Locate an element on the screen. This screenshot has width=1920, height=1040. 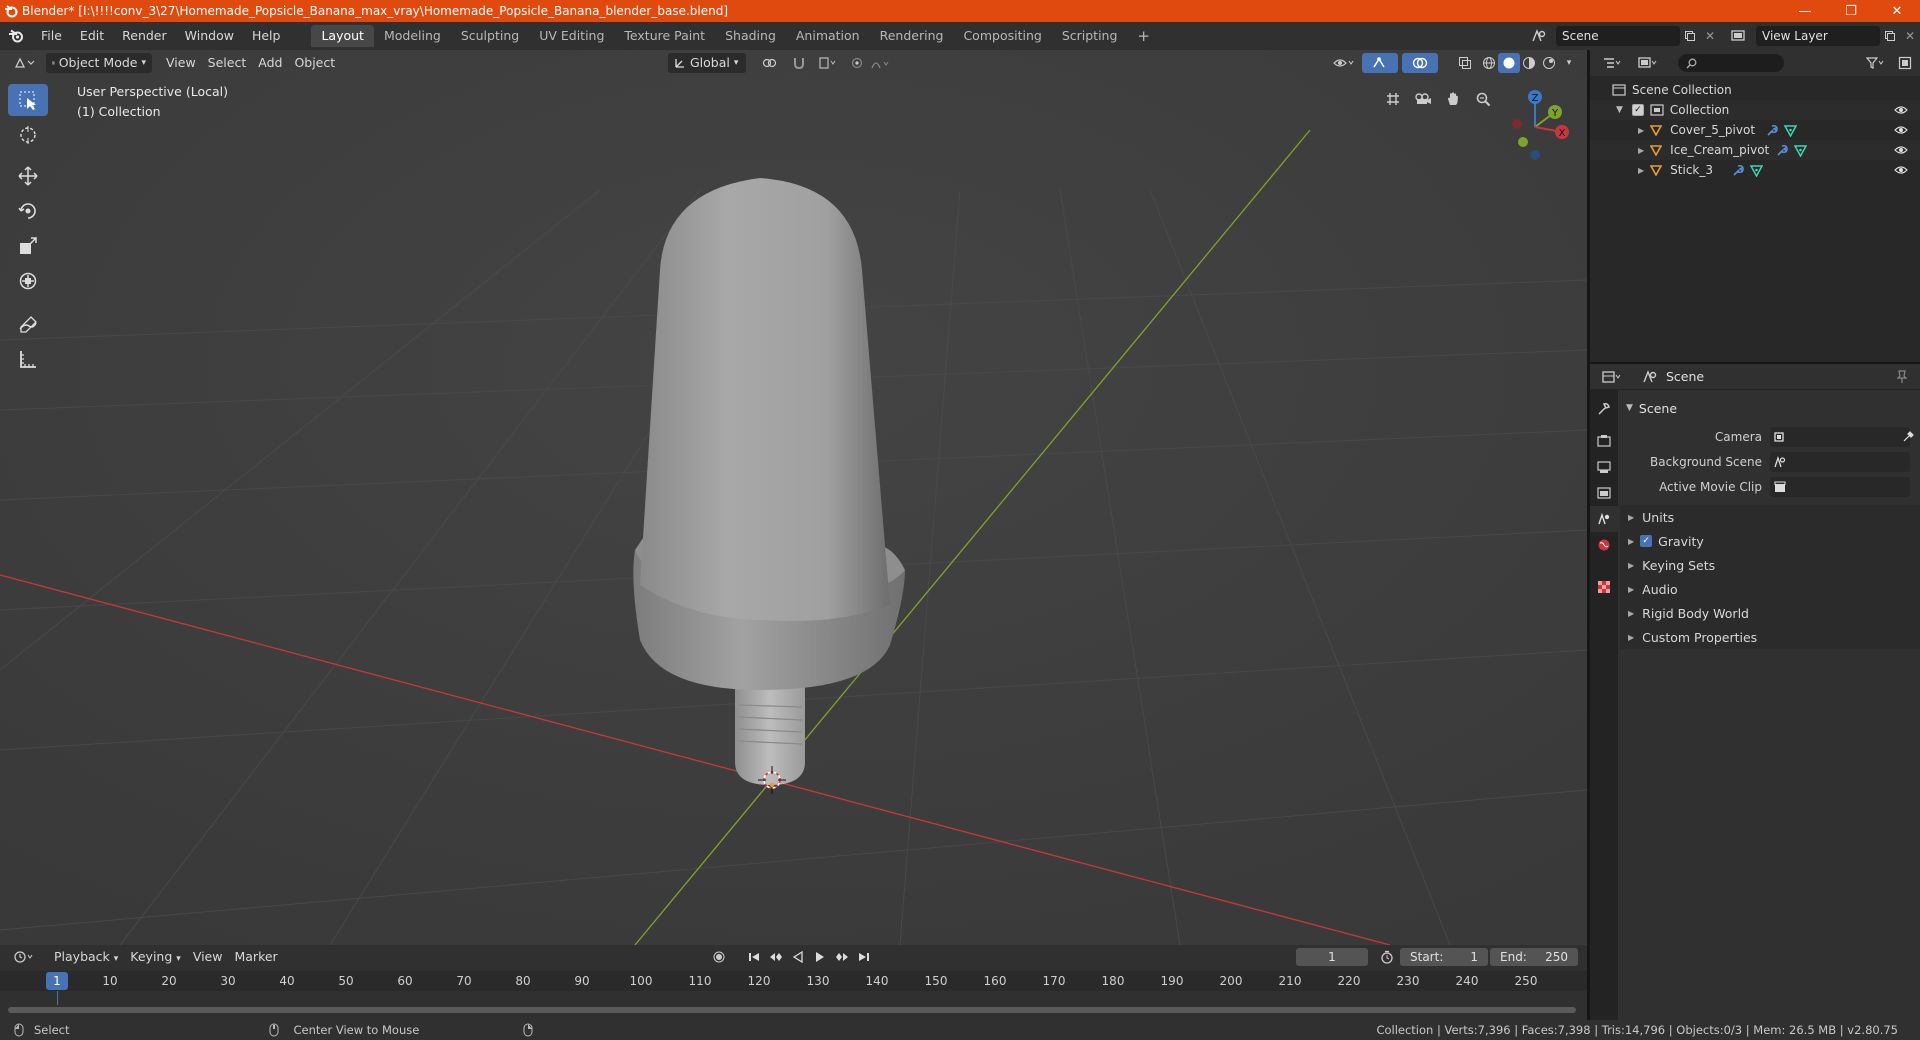
menu-view: View is located at coordinates (181, 63).